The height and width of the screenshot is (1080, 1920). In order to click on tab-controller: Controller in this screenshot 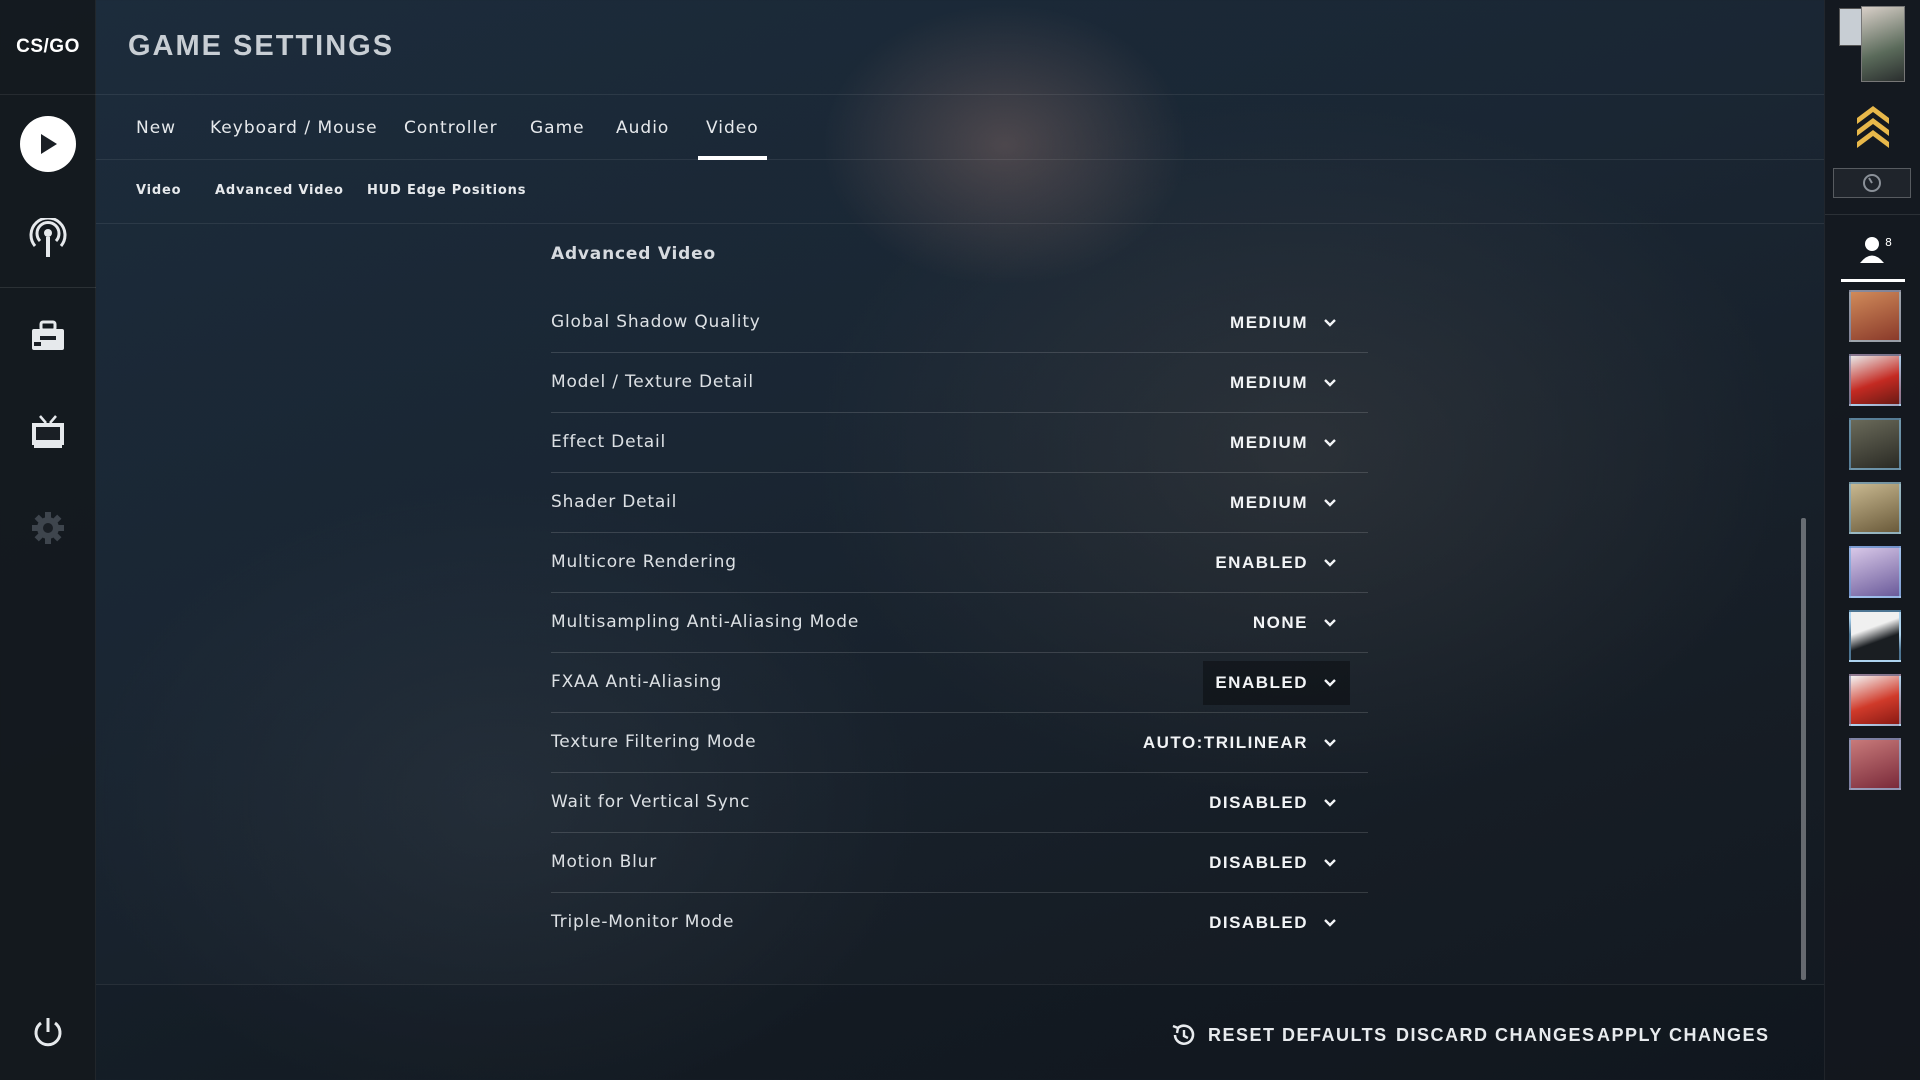, I will do `click(451, 128)`.